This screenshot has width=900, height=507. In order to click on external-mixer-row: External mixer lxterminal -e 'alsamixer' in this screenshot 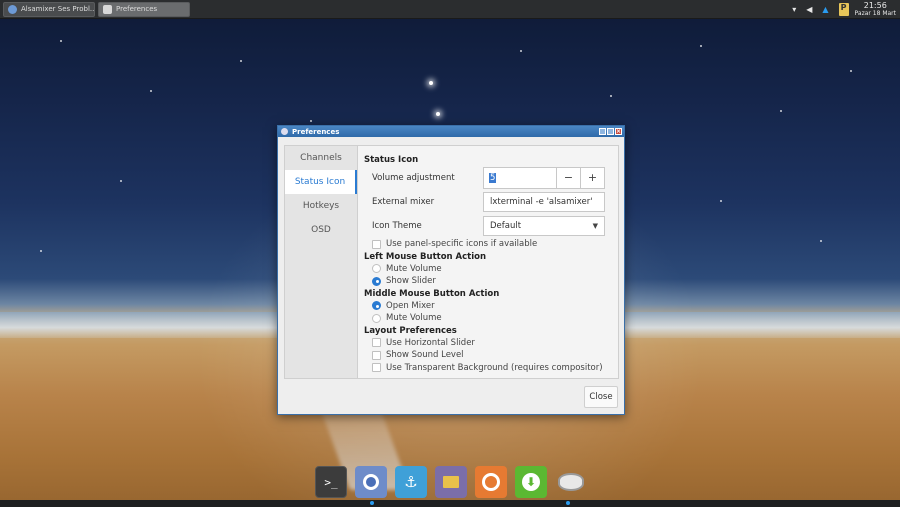, I will do `click(487, 202)`.